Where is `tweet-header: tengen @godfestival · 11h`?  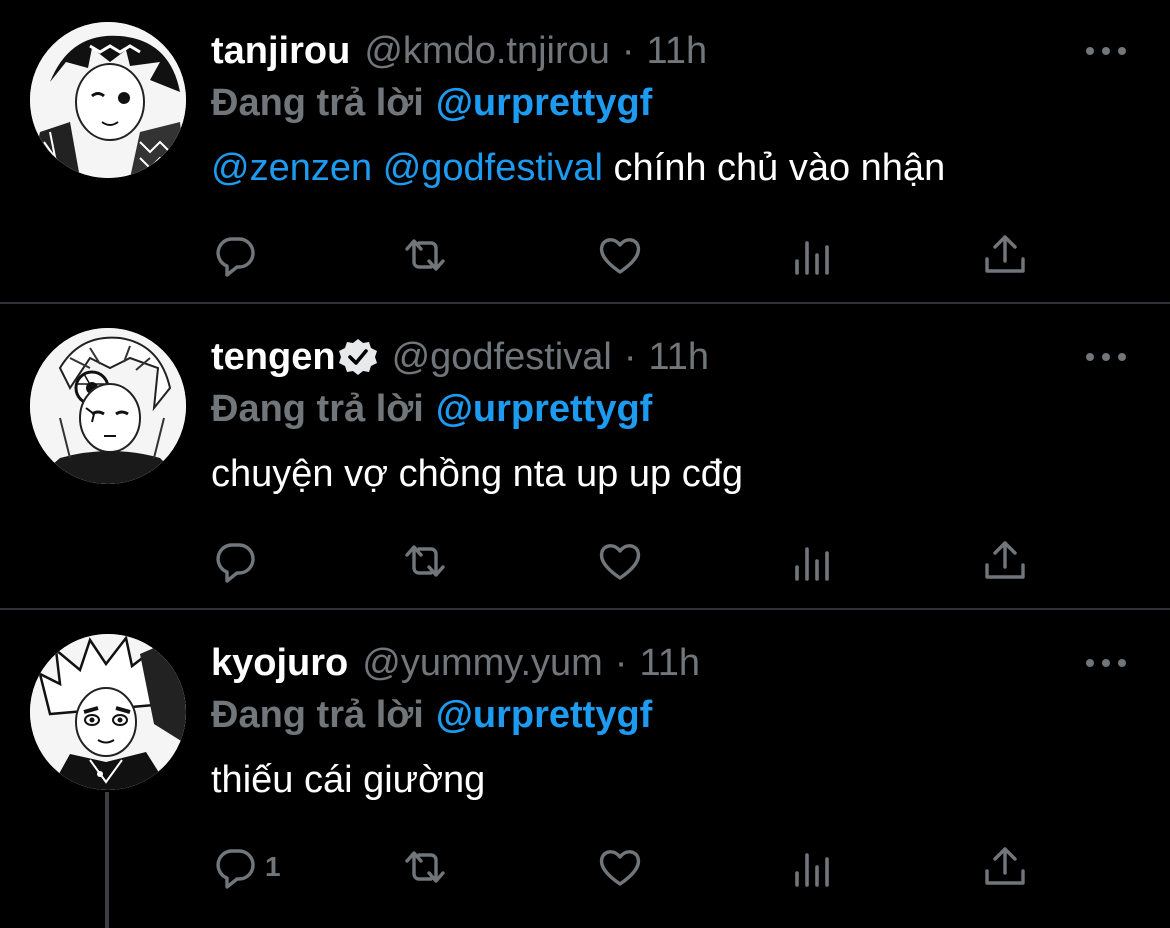
tweet-header: tengen @godfestival · 11h is located at coordinates (460, 357).